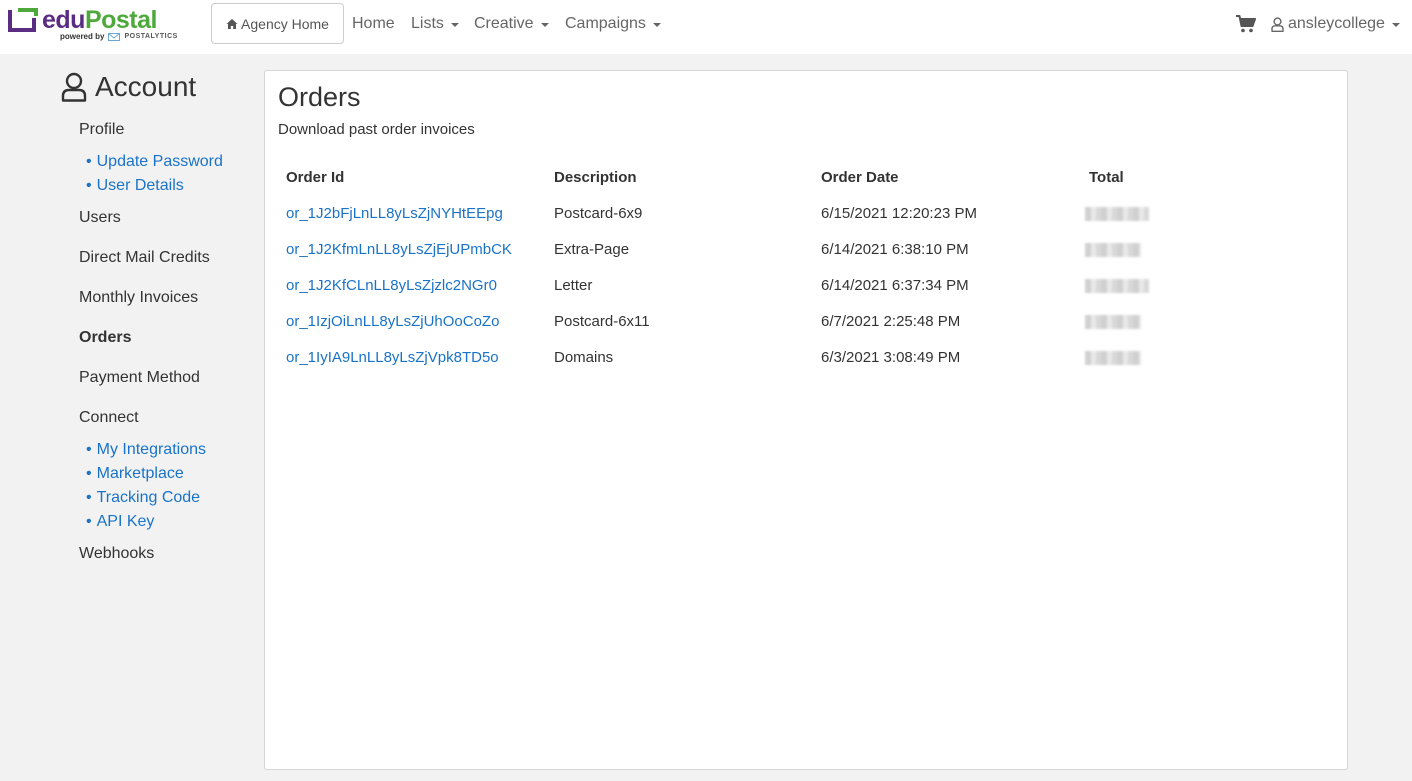 This screenshot has width=1412, height=781. I want to click on agency-home-label: Agency Home, so click(285, 23).